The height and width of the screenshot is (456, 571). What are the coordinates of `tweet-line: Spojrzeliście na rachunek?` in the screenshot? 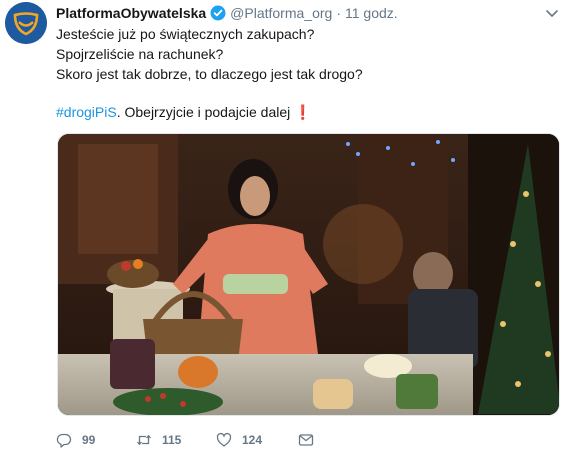 It's located at (140, 54).